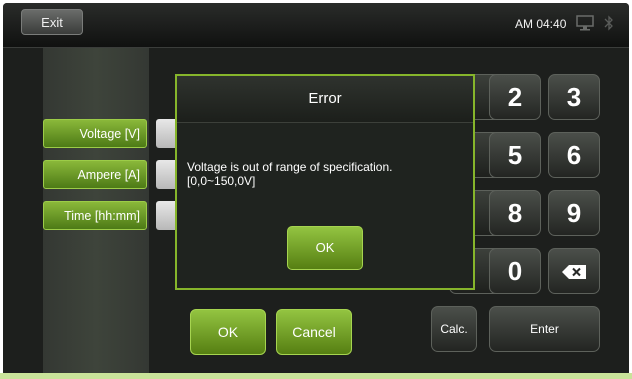  Describe the element at coordinates (95, 174) in the screenshot. I see `ampere-label: Ampere [A]` at that location.